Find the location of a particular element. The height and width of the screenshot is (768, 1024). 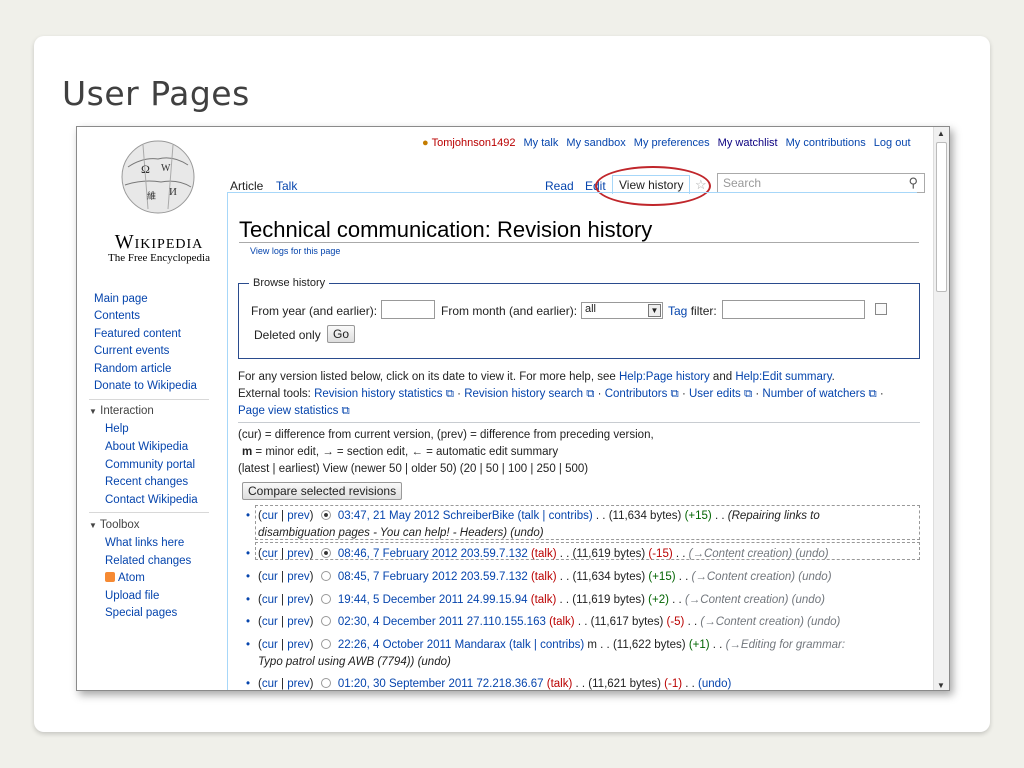

revision-user: SchreiberBike is located at coordinates (479, 516).